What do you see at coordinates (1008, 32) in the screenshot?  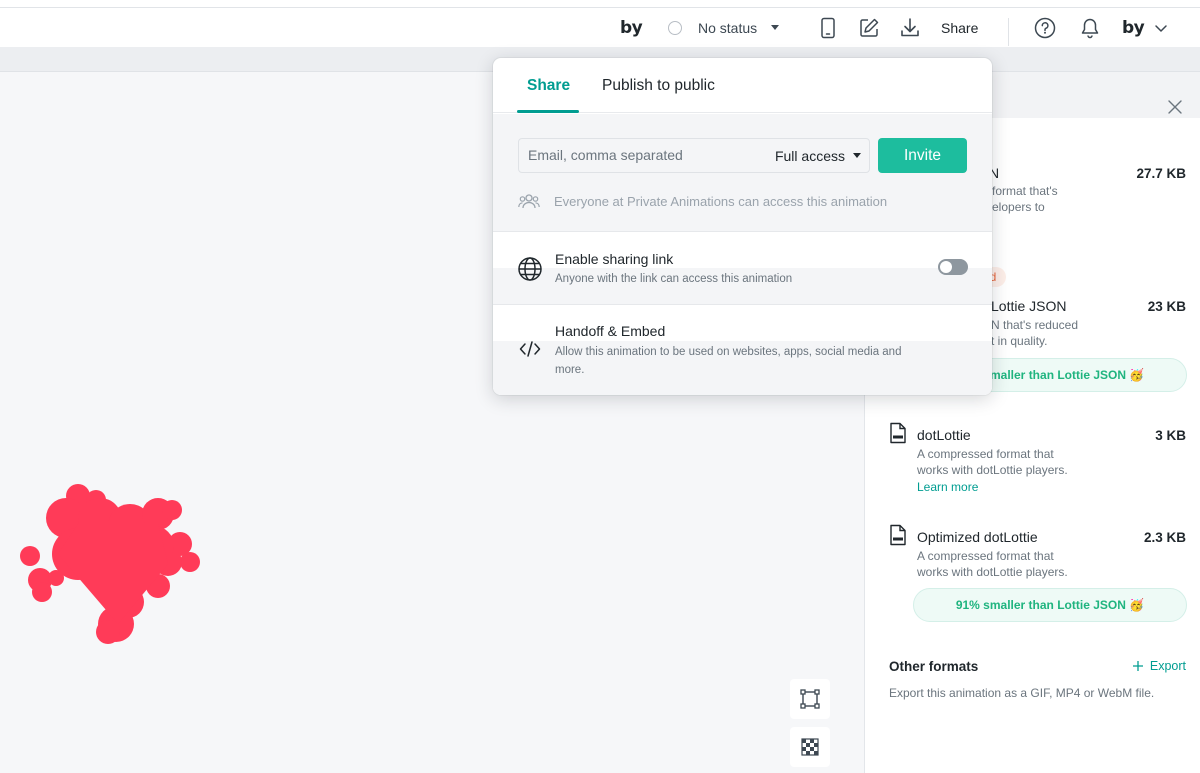 I see `header-divider` at bounding box center [1008, 32].